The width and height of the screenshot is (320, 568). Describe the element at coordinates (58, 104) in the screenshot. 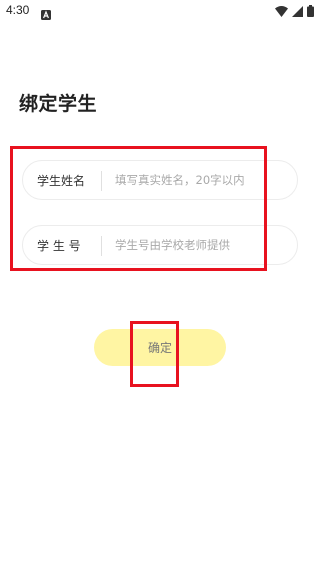

I see `page-title: 绑定学生` at that location.